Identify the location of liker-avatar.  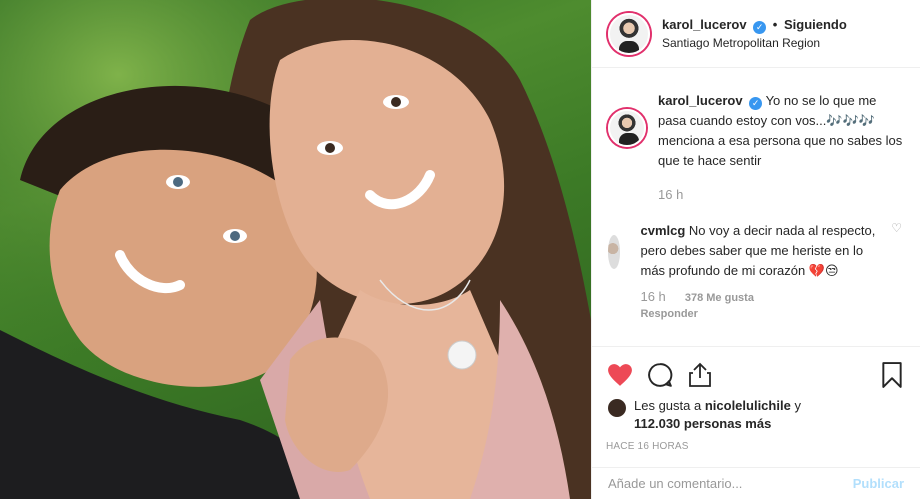
(617, 408).